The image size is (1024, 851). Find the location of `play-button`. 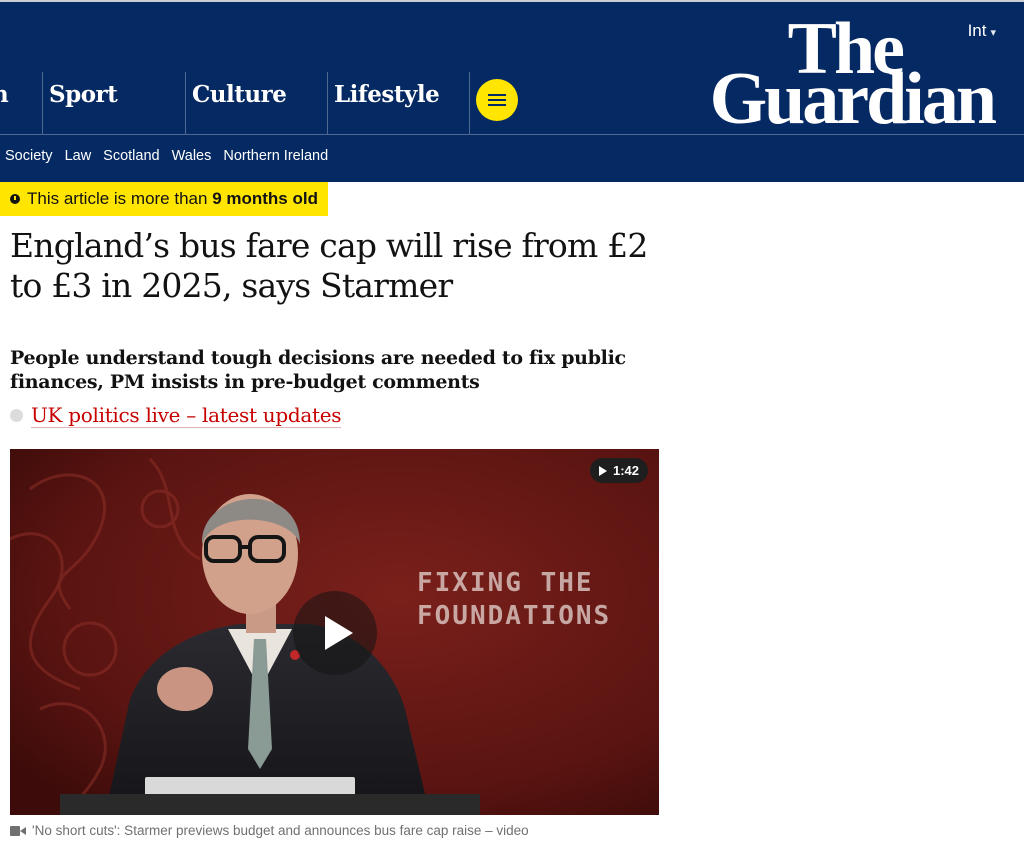

play-button is located at coordinates (335, 633).